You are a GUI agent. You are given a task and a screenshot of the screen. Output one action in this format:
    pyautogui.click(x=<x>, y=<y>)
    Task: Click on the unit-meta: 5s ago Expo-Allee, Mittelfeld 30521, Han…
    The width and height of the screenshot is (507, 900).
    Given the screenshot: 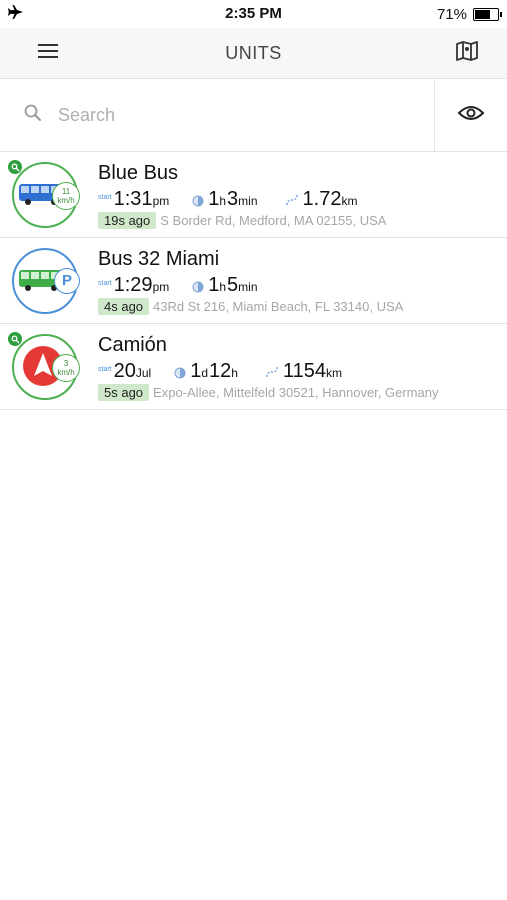 What is the action you would take?
    pyautogui.click(x=268, y=392)
    